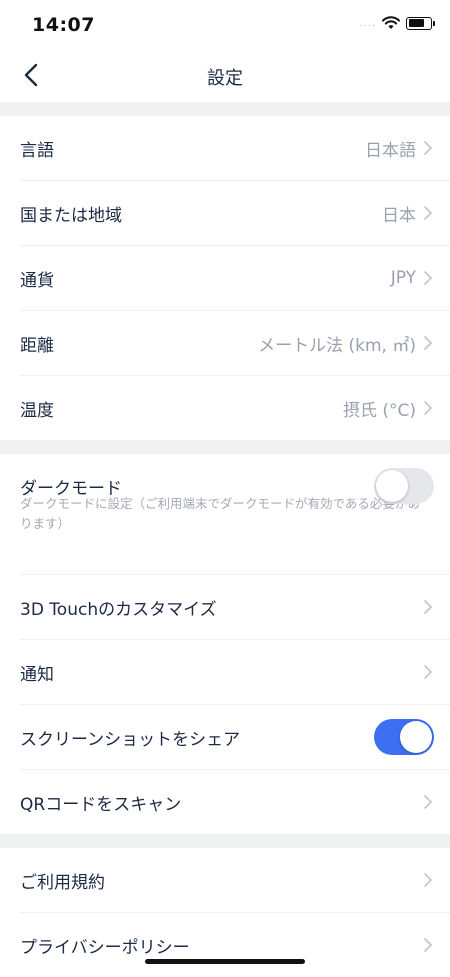 The width and height of the screenshot is (450, 977). What do you see at coordinates (118, 609) in the screenshot?
I see `row-label: 3D Touchのカスタマイズ` at bounding box center [118, 609].